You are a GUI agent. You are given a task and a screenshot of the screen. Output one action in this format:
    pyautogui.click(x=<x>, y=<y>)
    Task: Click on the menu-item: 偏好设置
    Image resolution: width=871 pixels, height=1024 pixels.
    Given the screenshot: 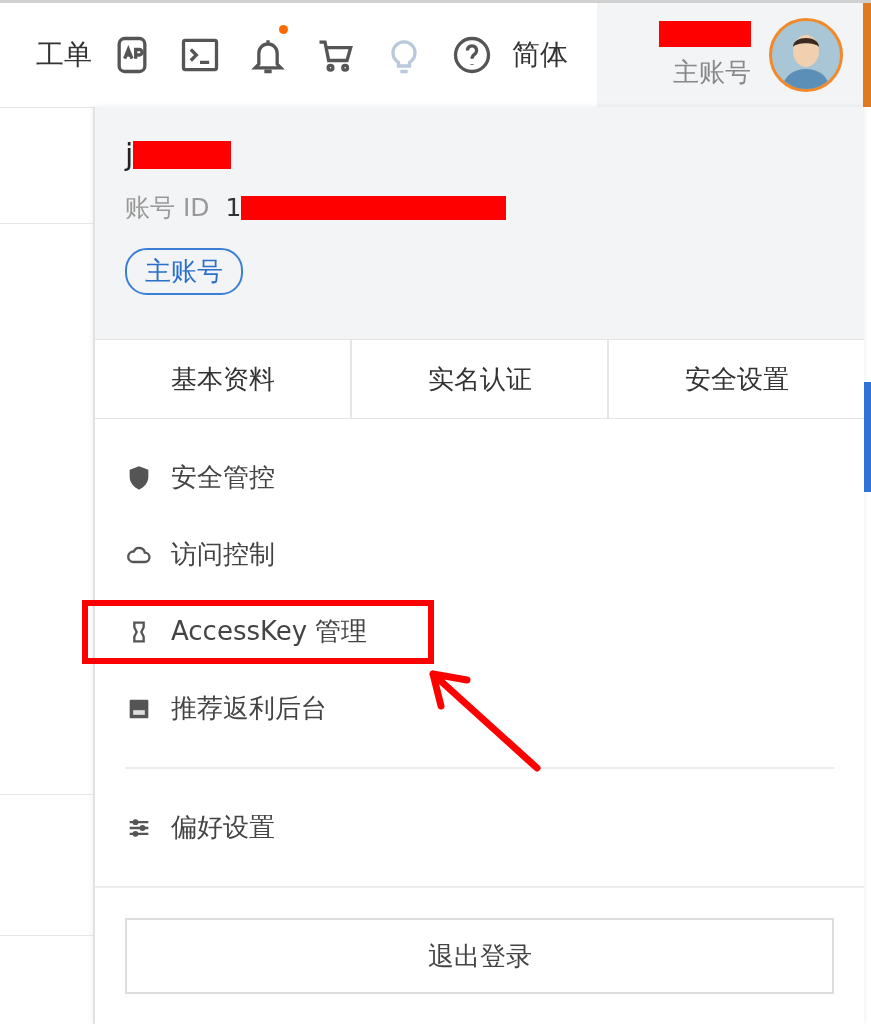 What is the action you would take?
    pyautogui.click(x=479, y=827)
    